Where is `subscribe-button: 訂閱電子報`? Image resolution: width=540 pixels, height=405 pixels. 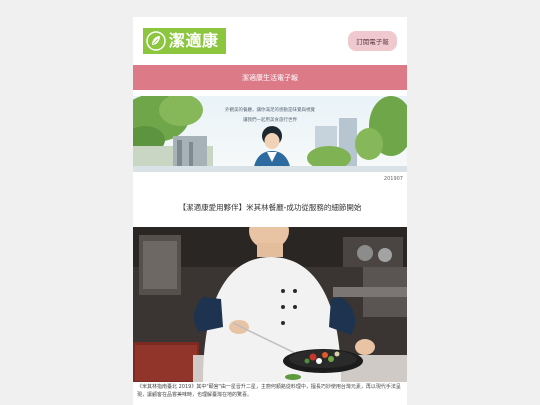 subscribe-button: 訂閱電子報 is located at coordinates (372, 41).